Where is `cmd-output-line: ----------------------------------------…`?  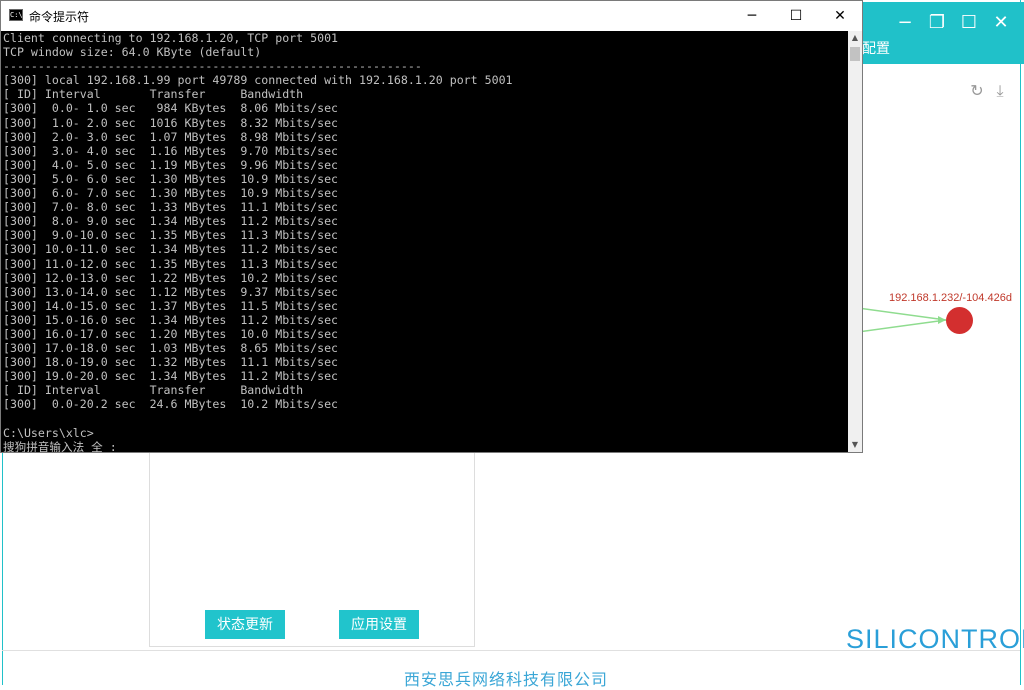 cmd-output-line: ----------------------------------------… is located at coordinates (212, 66).